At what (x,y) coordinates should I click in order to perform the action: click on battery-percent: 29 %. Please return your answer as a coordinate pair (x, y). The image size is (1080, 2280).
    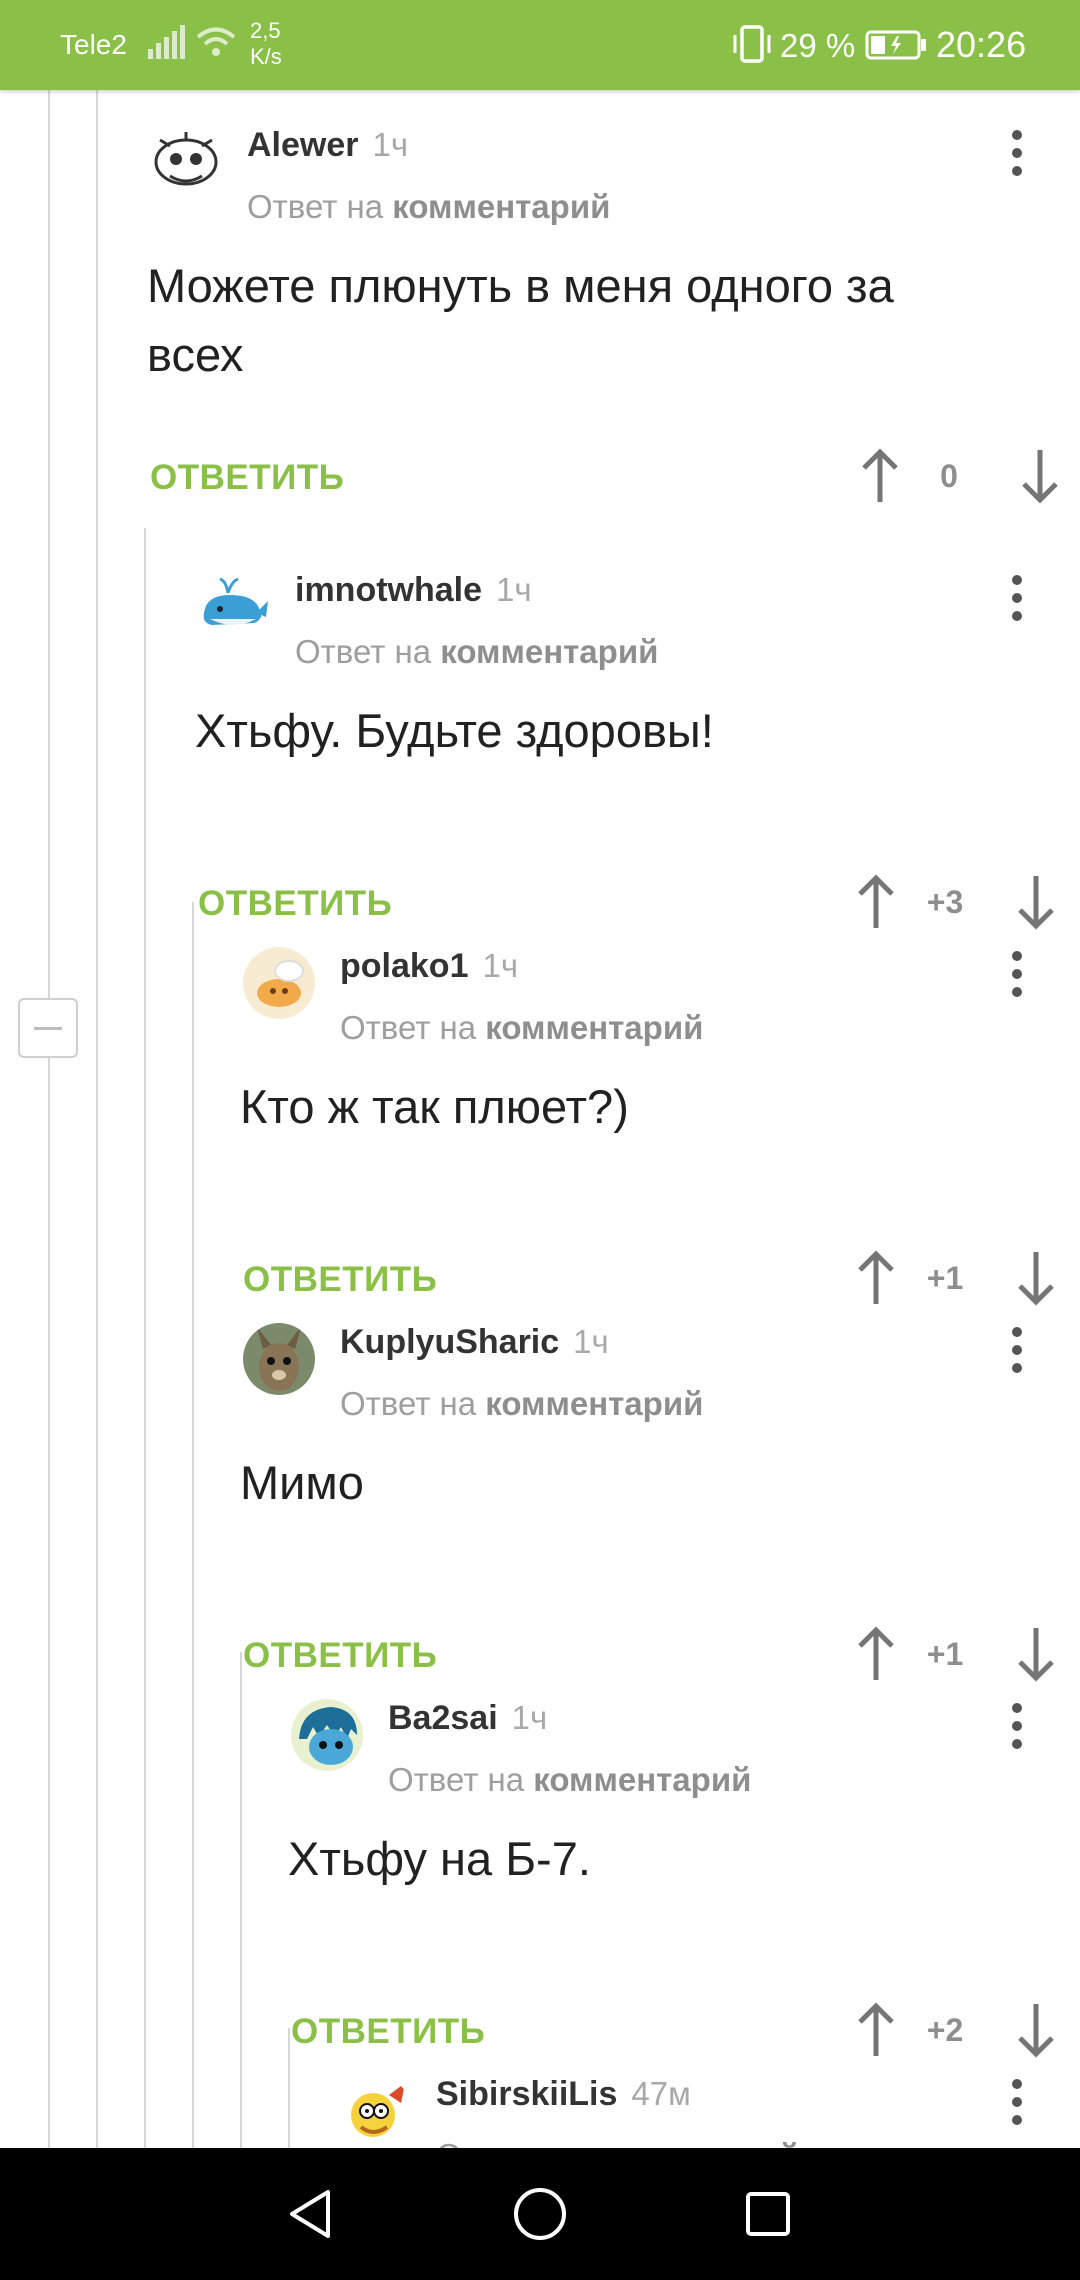
    Looking at the image, I should click on (818, 45).